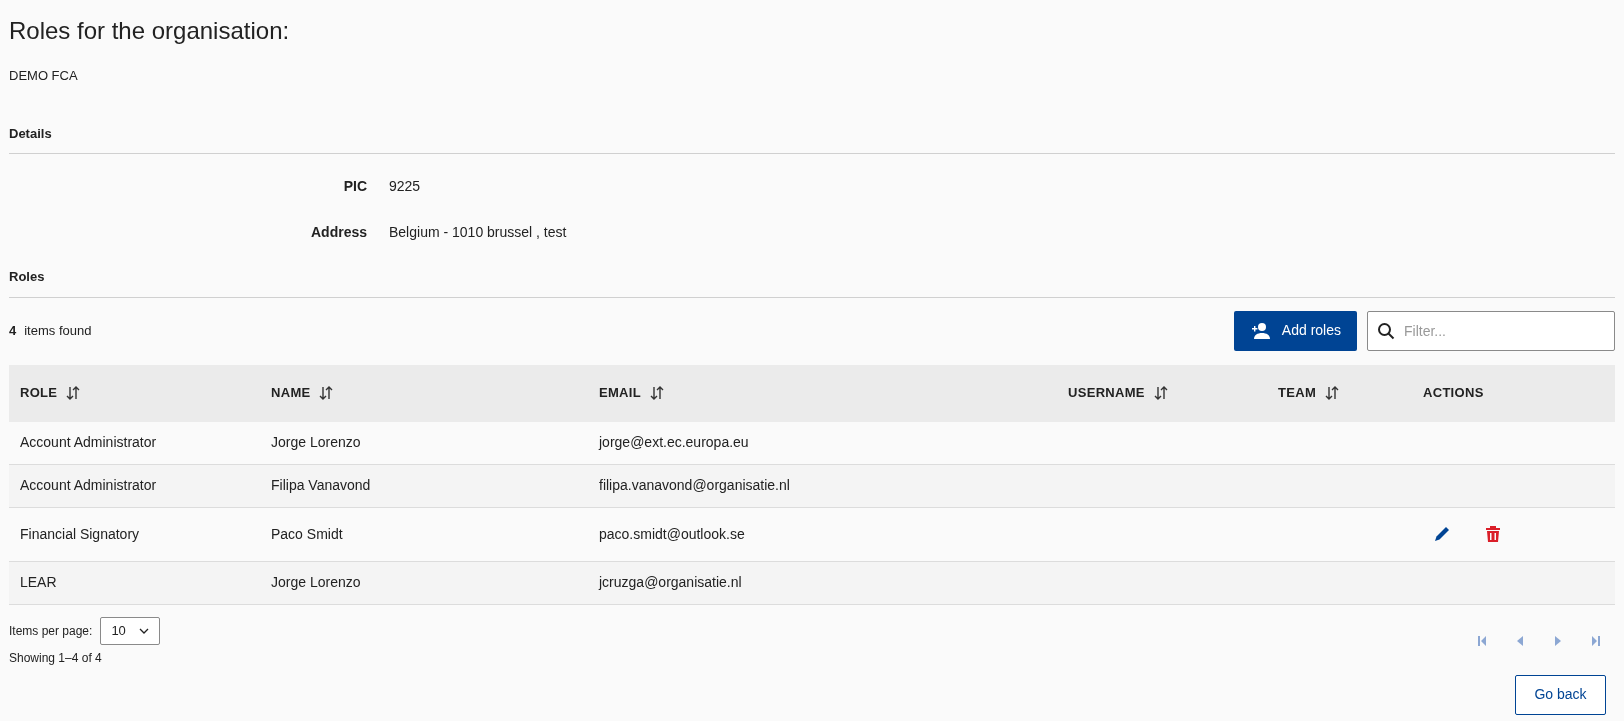 The width and height of the screenshot is (1624, 721). I want to click on delete-button, so click(1493, 534).